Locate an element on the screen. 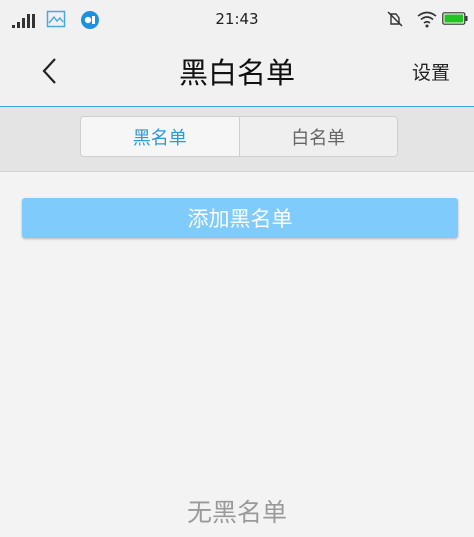  status-bar: 21:43 is located at coordinates (237, 19).